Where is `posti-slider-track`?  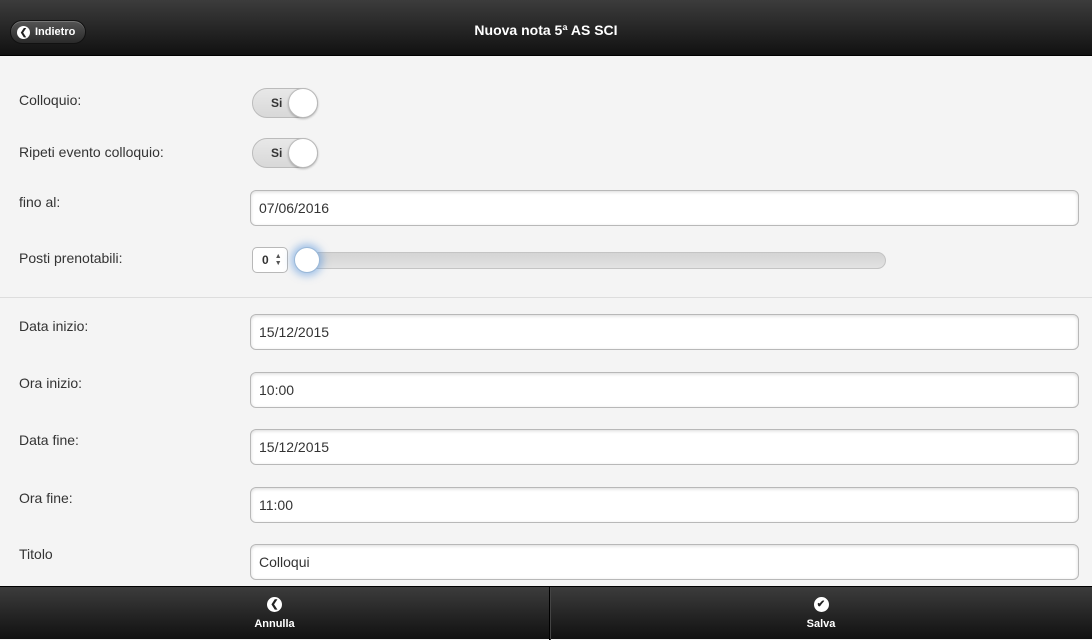 posti-slider-track is located at coordinates (593, 260).